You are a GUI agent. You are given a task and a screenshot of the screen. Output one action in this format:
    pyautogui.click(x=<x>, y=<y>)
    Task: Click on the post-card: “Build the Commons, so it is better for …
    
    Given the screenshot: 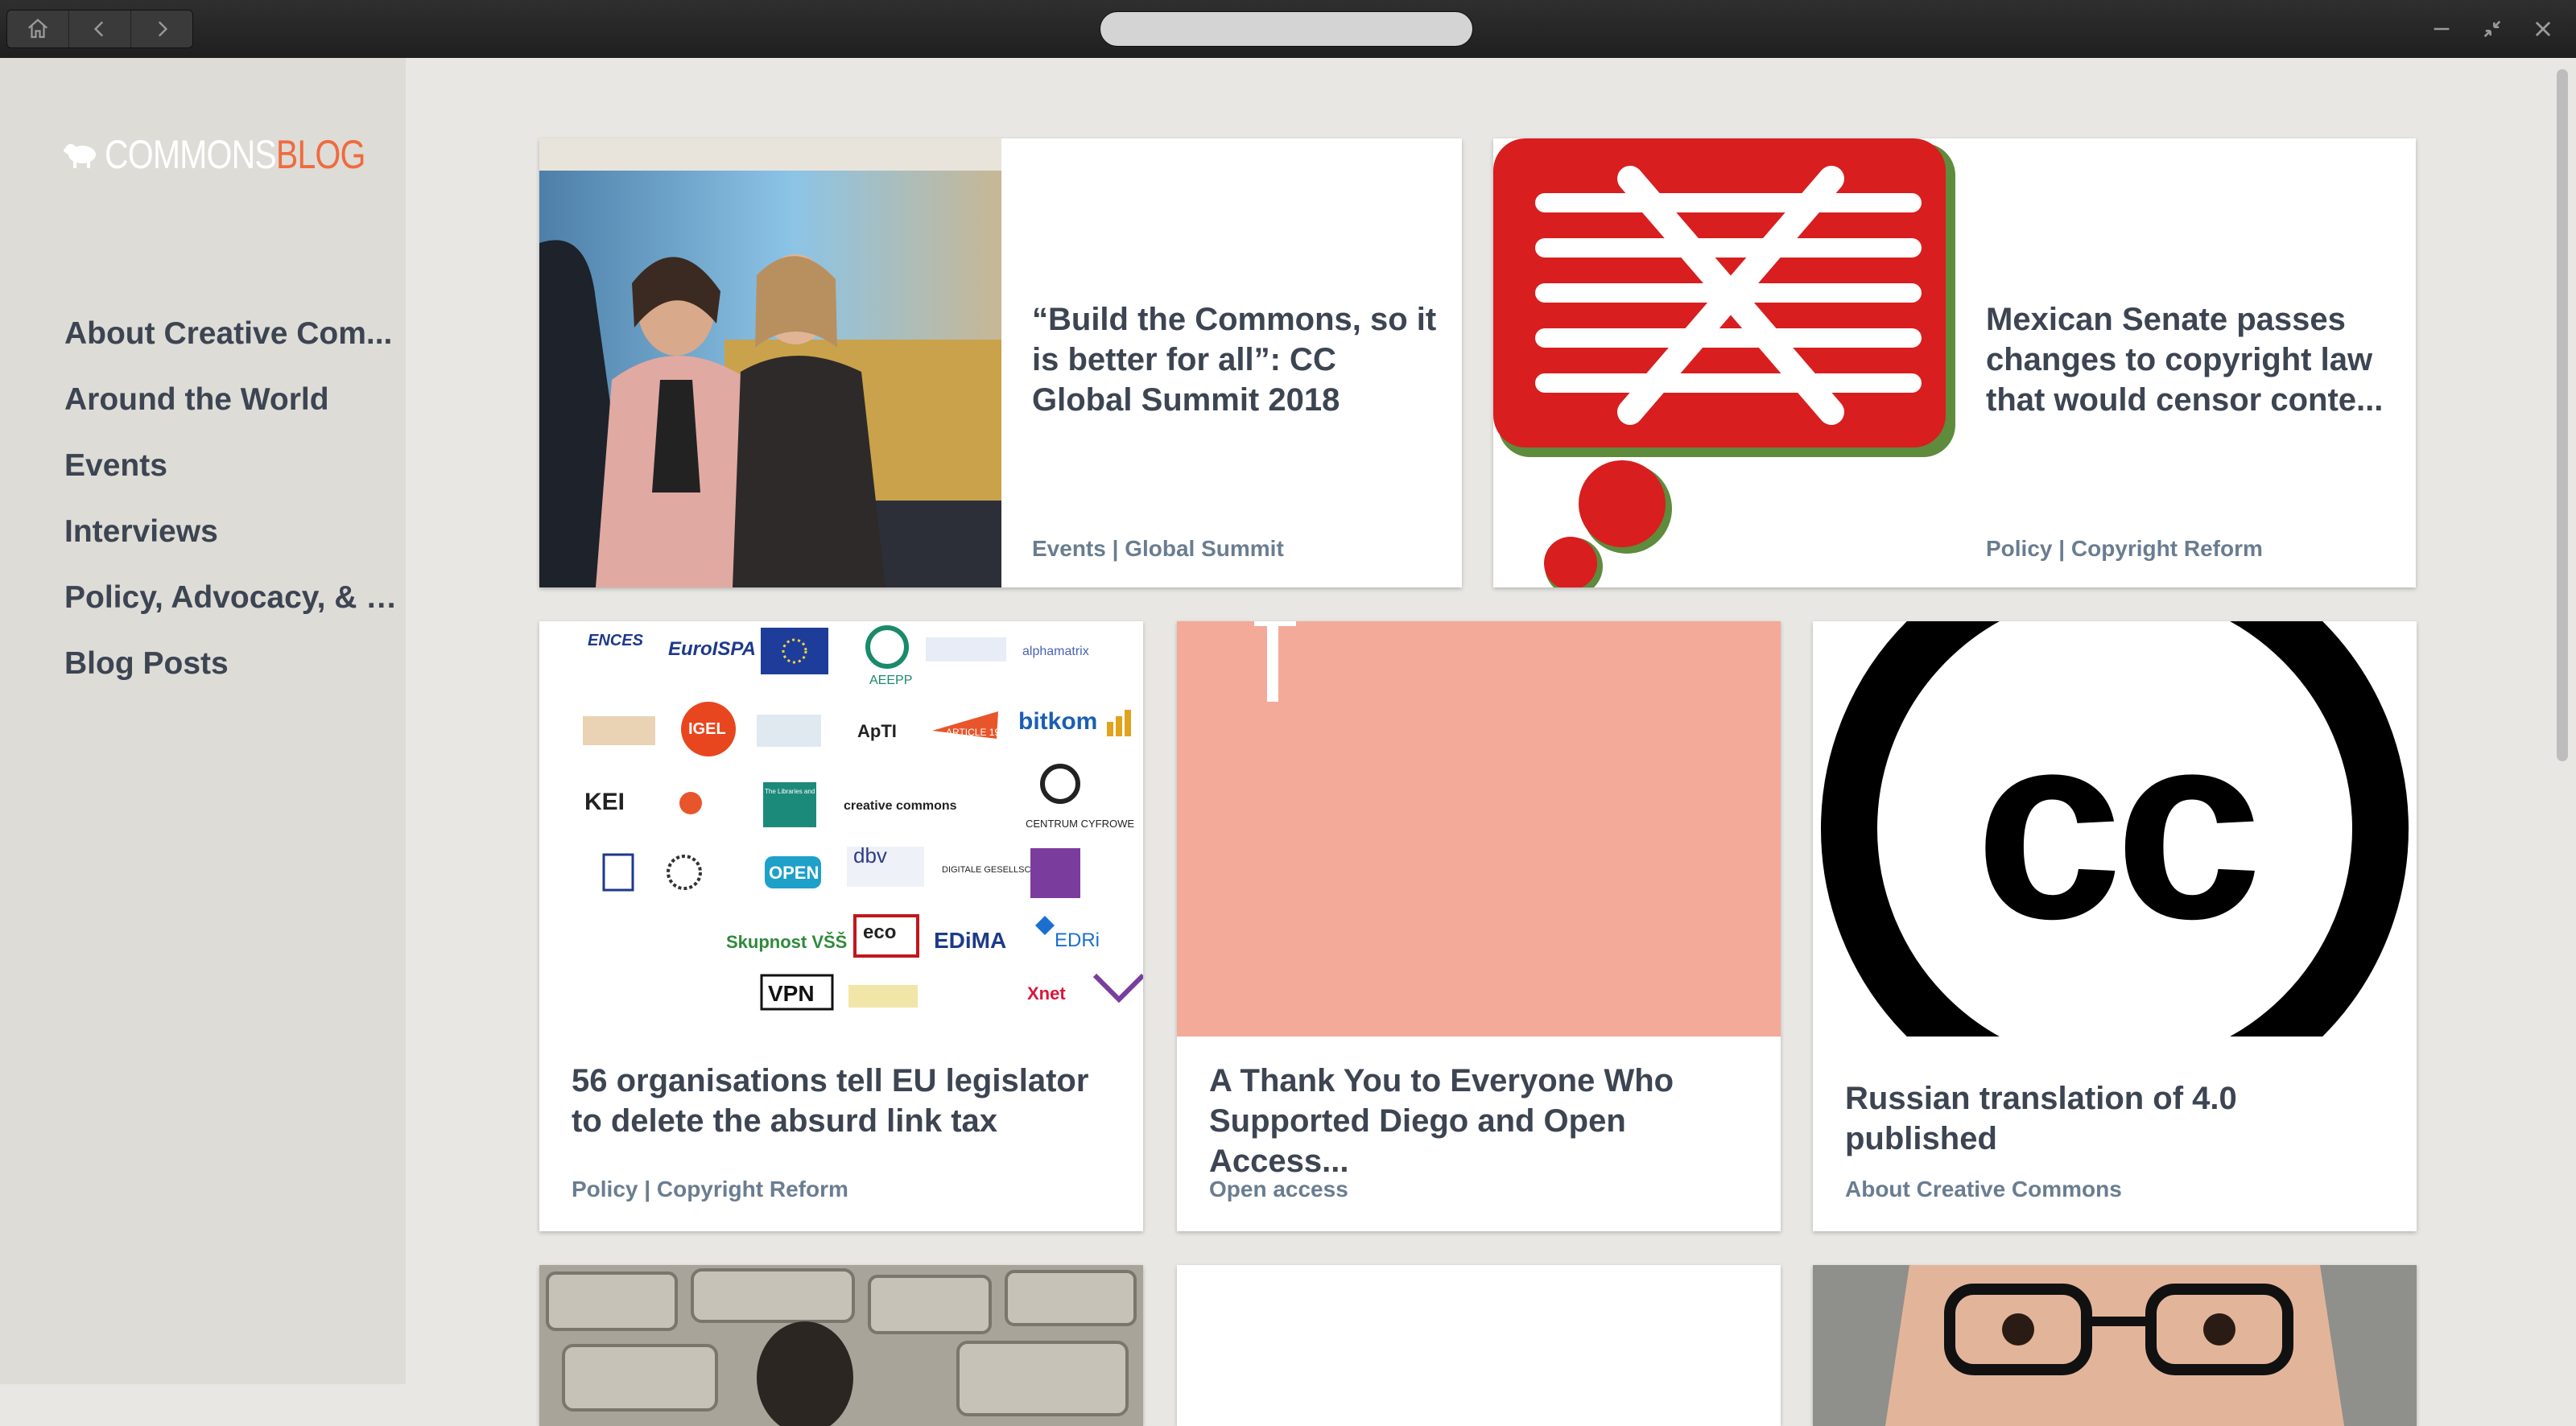 What is the action you would take?
    pyautogui.click(x=1000, y=362)
    